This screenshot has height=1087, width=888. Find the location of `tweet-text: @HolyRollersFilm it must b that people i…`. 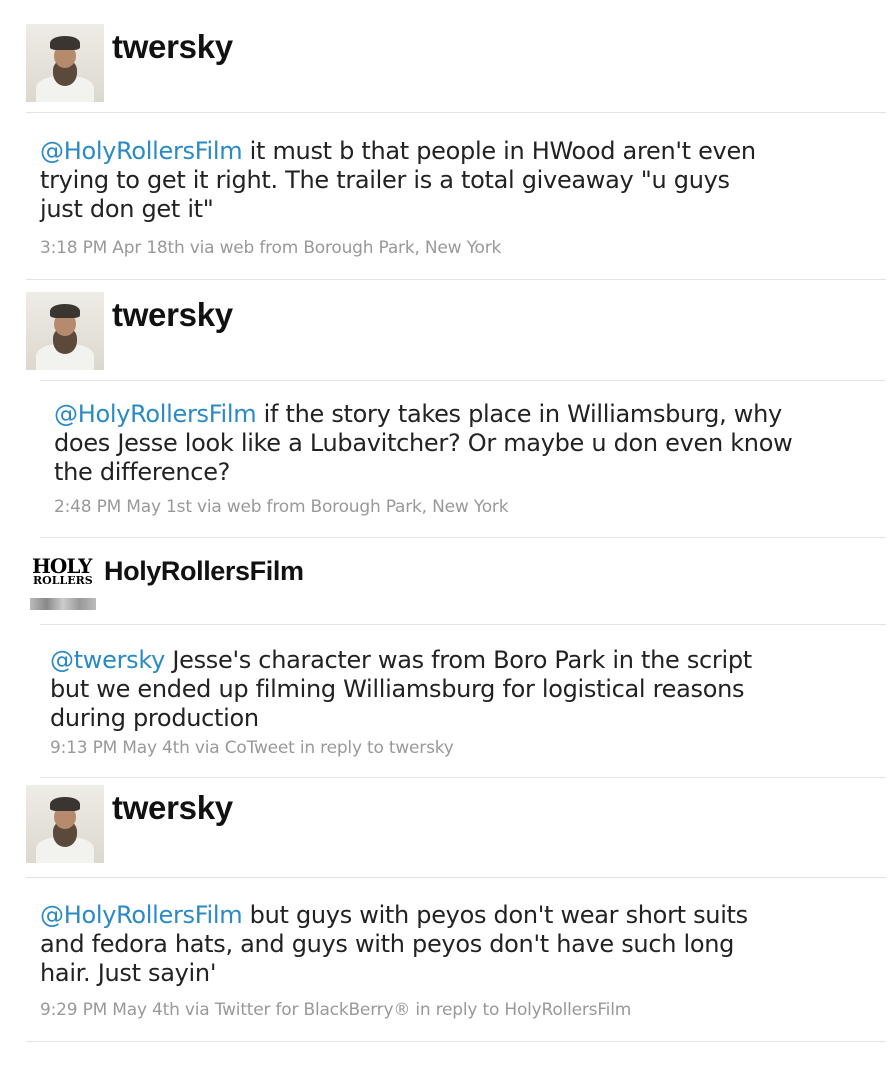

tweet-text: @HolyRollersFilm it must b that people i… is located at coordinates (398, 180).